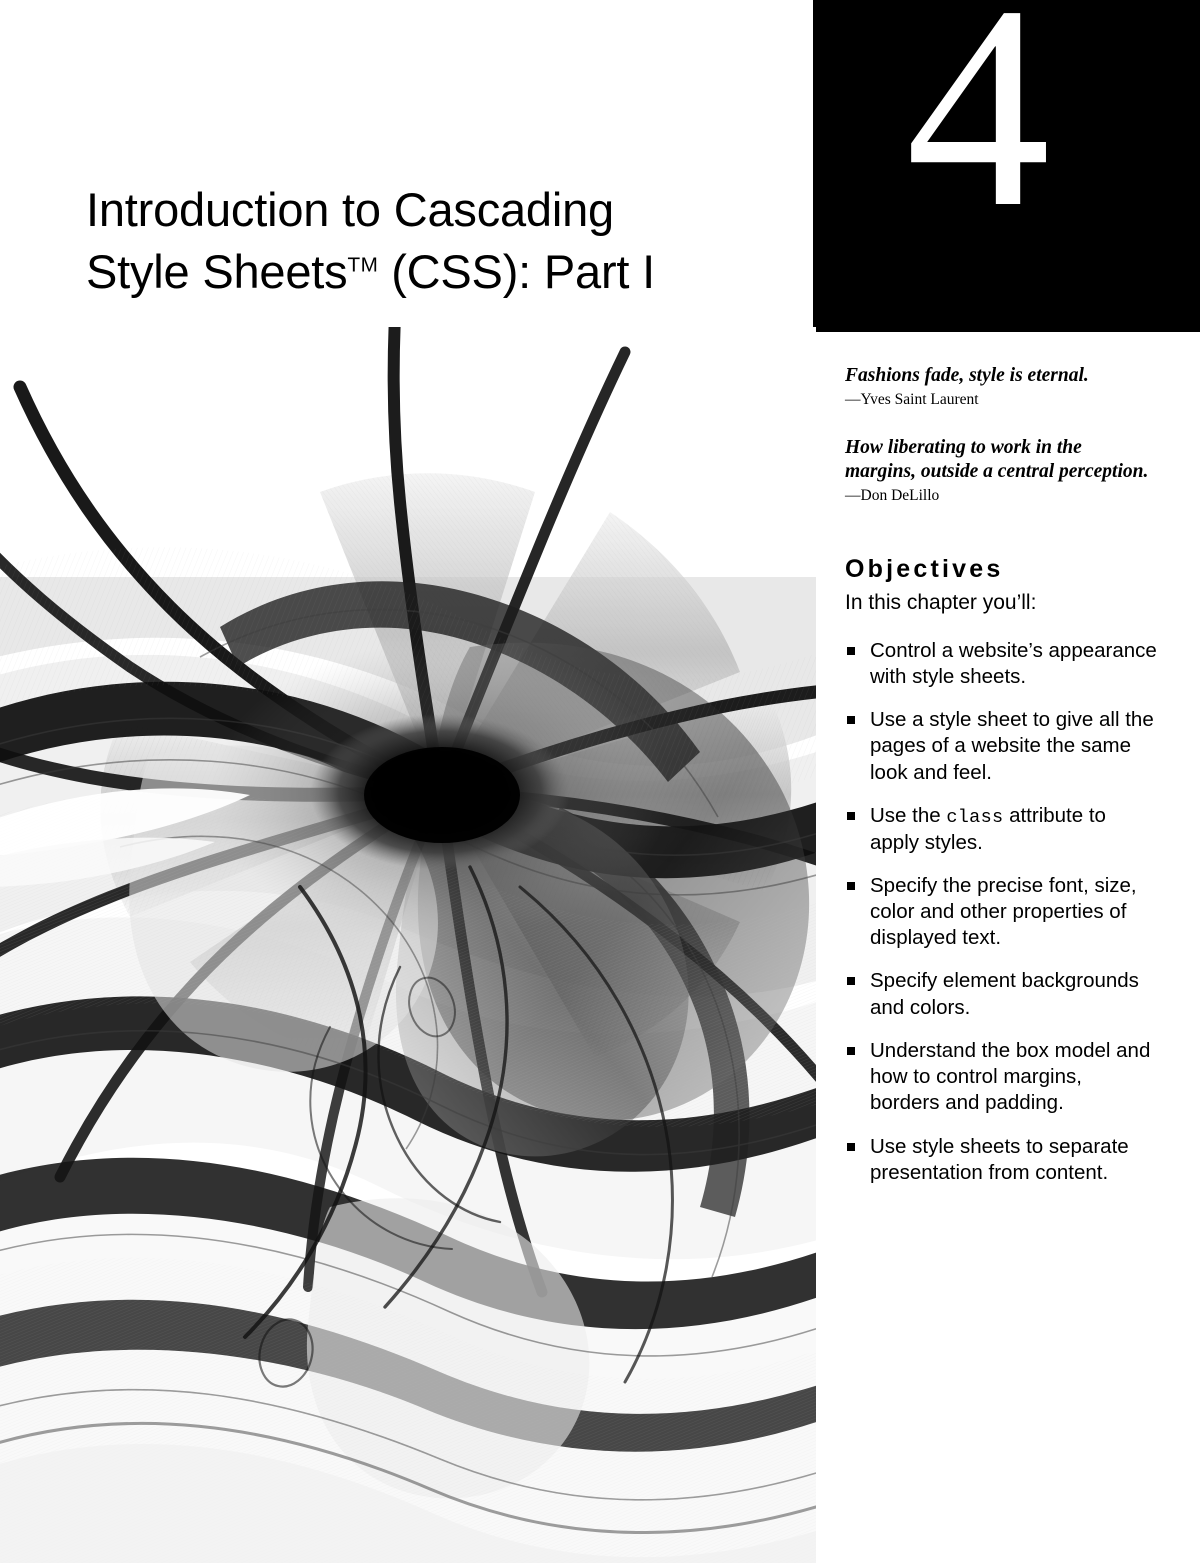 The width and height of the screenshot is (1200, 1563). I want to click on objectives-list-item: Specify element backgrounds and colors., so click(1001, 994).